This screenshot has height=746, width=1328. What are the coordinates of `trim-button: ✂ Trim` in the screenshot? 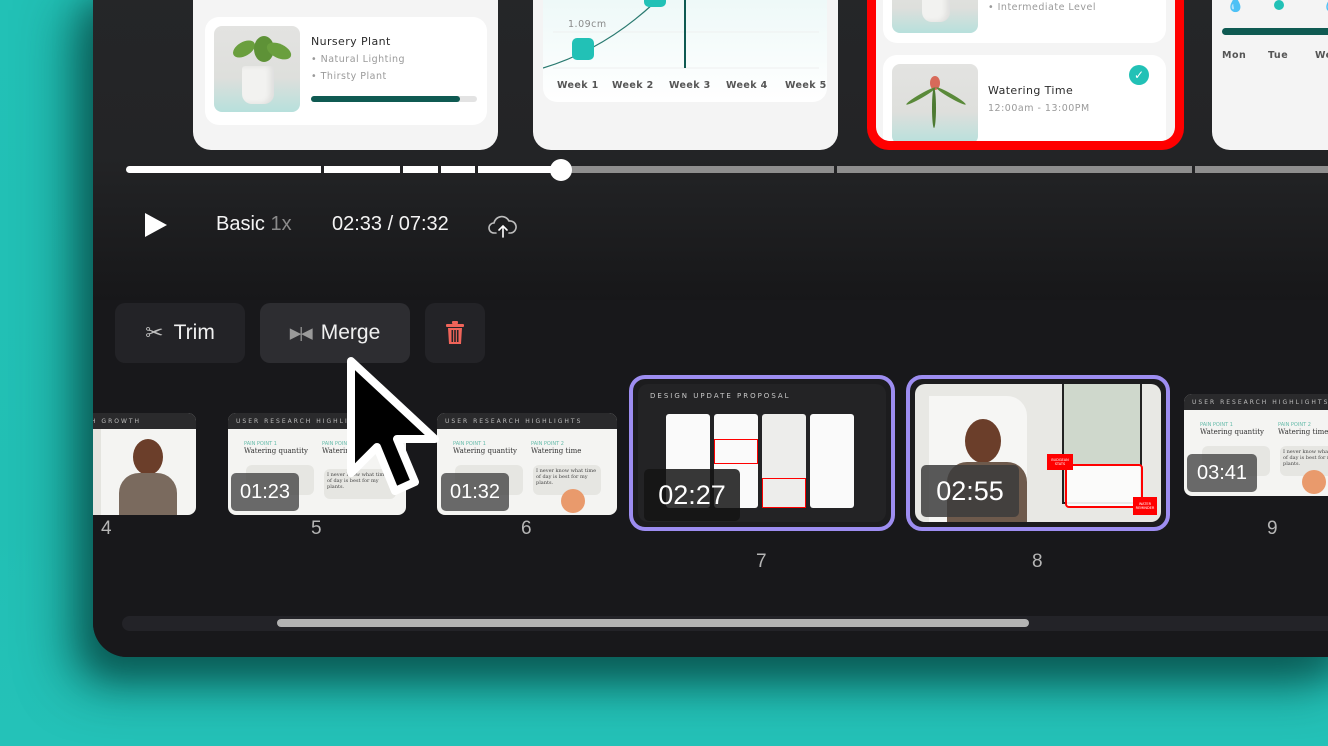 It's located at (180, 333).